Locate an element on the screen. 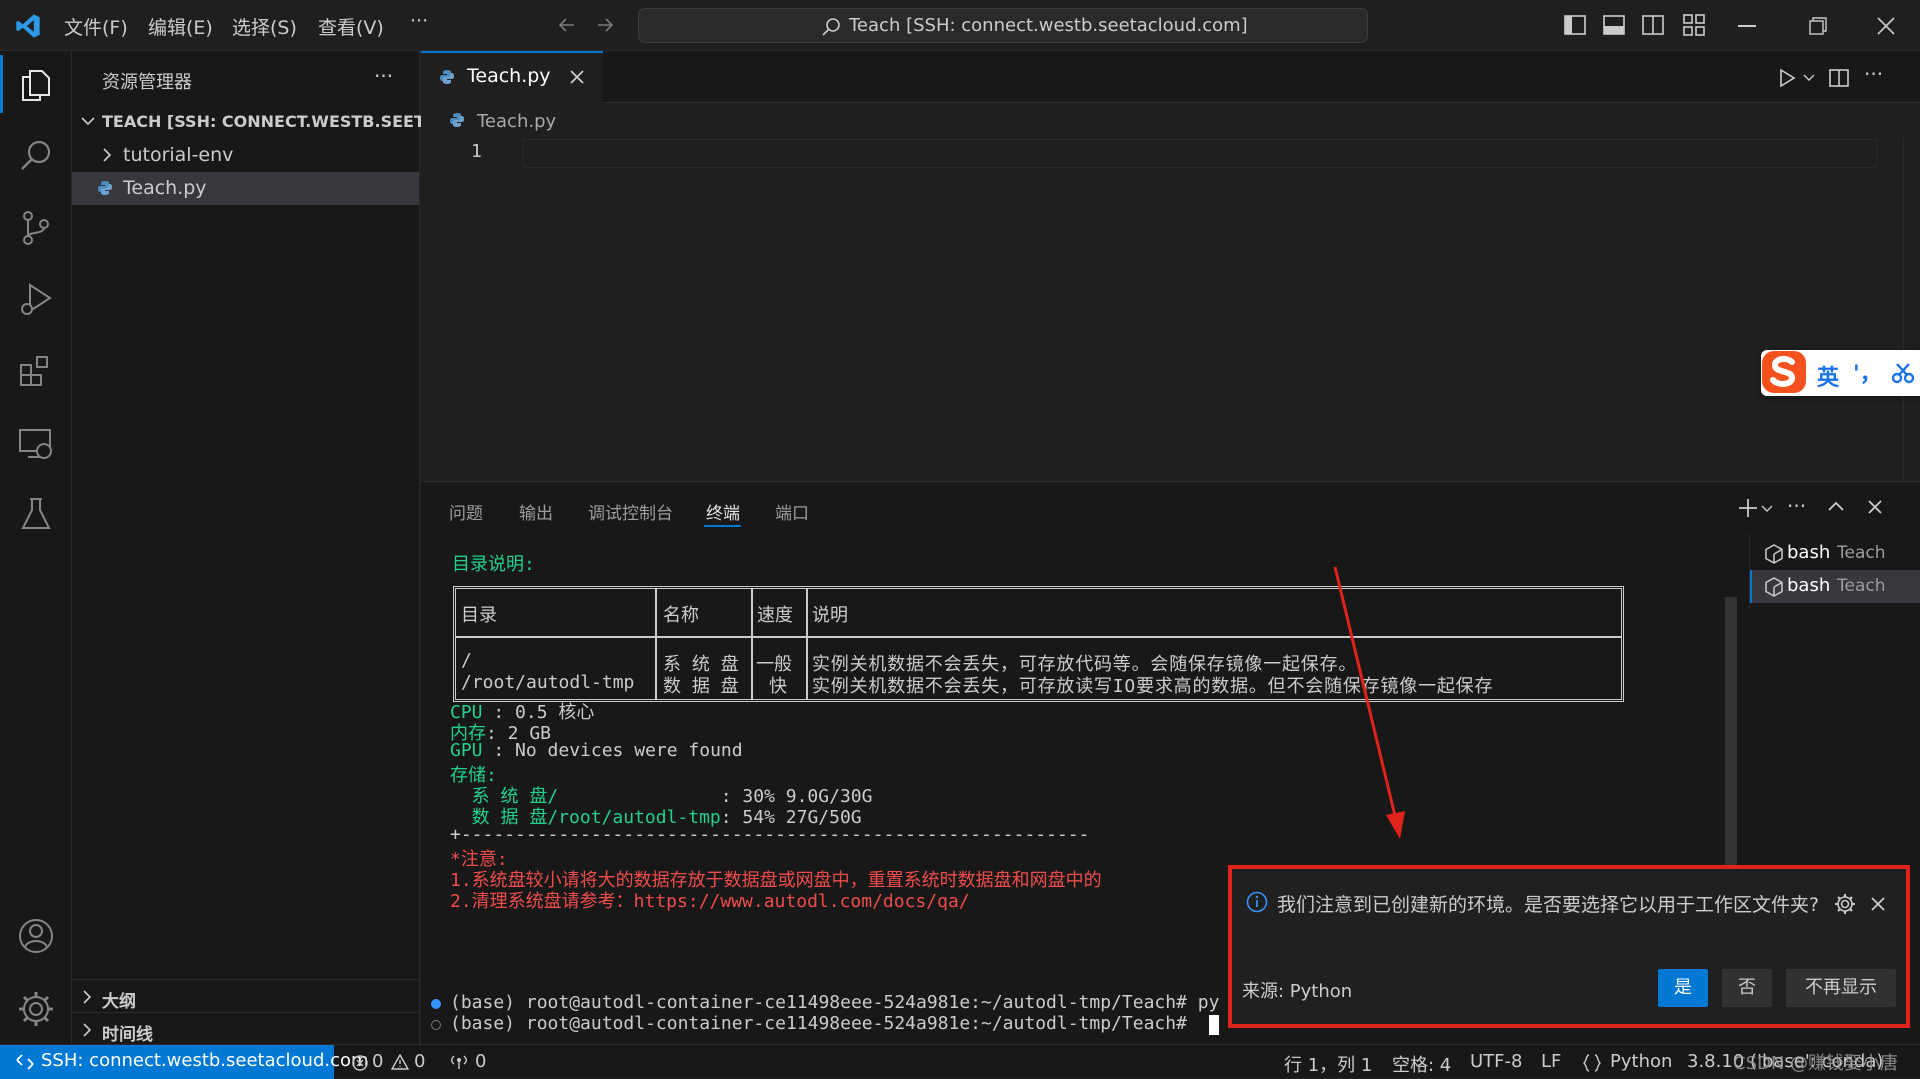 This screenshot has height=1079, width=1920. command-decoration-success-icon is located at coordinates (436, 1004).